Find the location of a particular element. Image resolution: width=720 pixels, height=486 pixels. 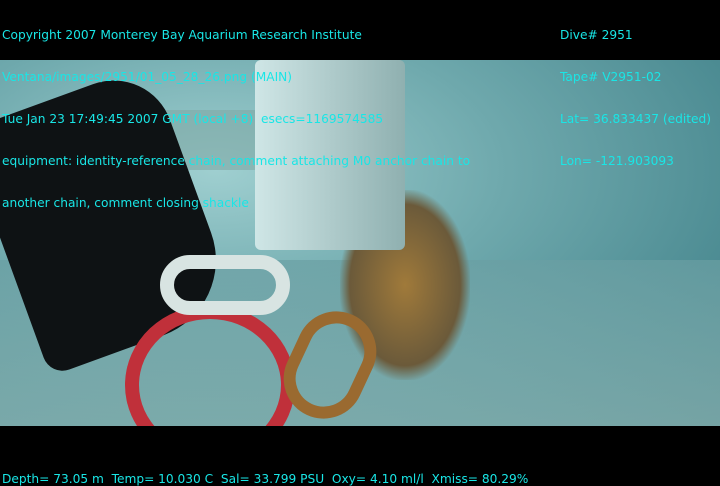

tape-number: Tape# V2951-02 is located at coordinates (611, 77).